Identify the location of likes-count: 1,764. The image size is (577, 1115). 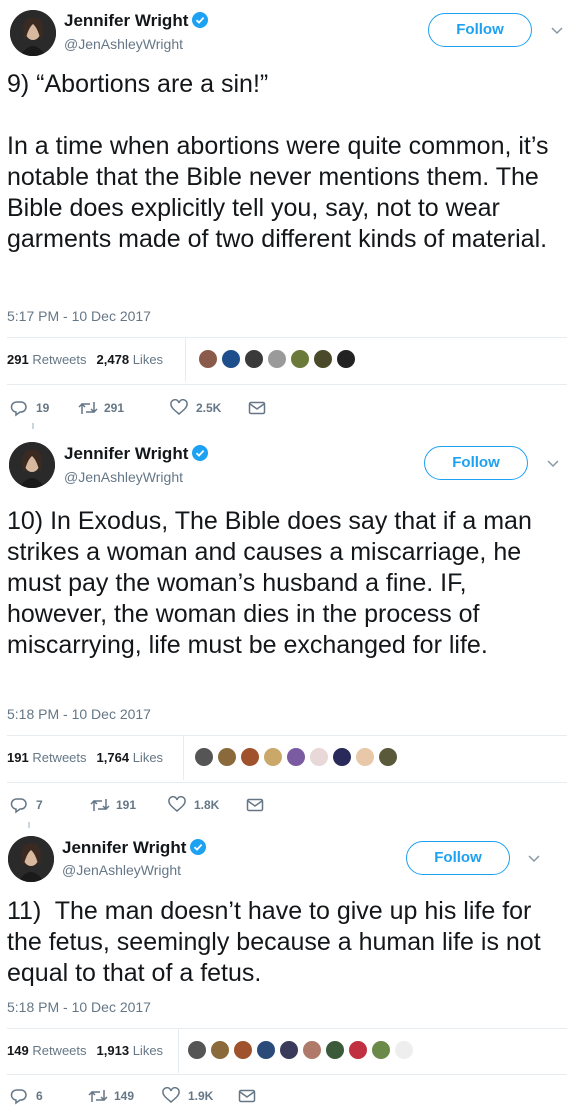
(113, 757).